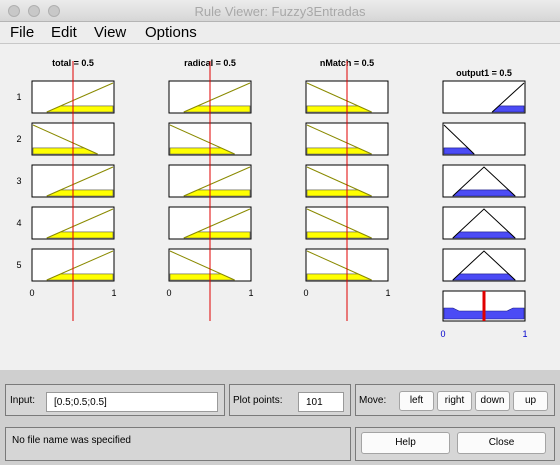 The height and width of the screenshot is (465, 560). What do you see at coordinates (484, 235) in the screenshot?
I see `output-rule-4-fill` at bounding box center [484, 235].